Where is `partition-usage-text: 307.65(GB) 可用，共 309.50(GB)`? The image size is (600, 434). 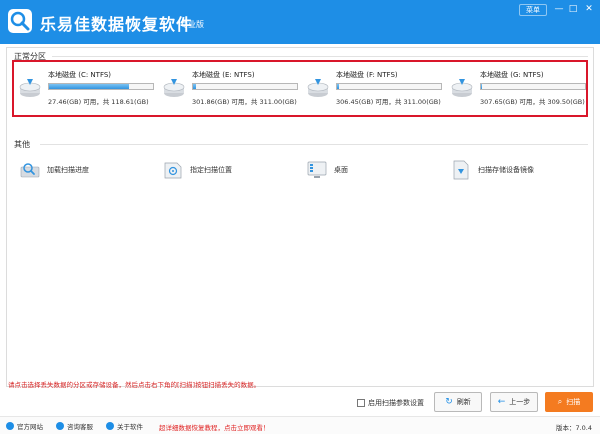
partition-usage-text: 307.65(GB) 可用，共 309.50(GB) is located at coordinates (532, 102).